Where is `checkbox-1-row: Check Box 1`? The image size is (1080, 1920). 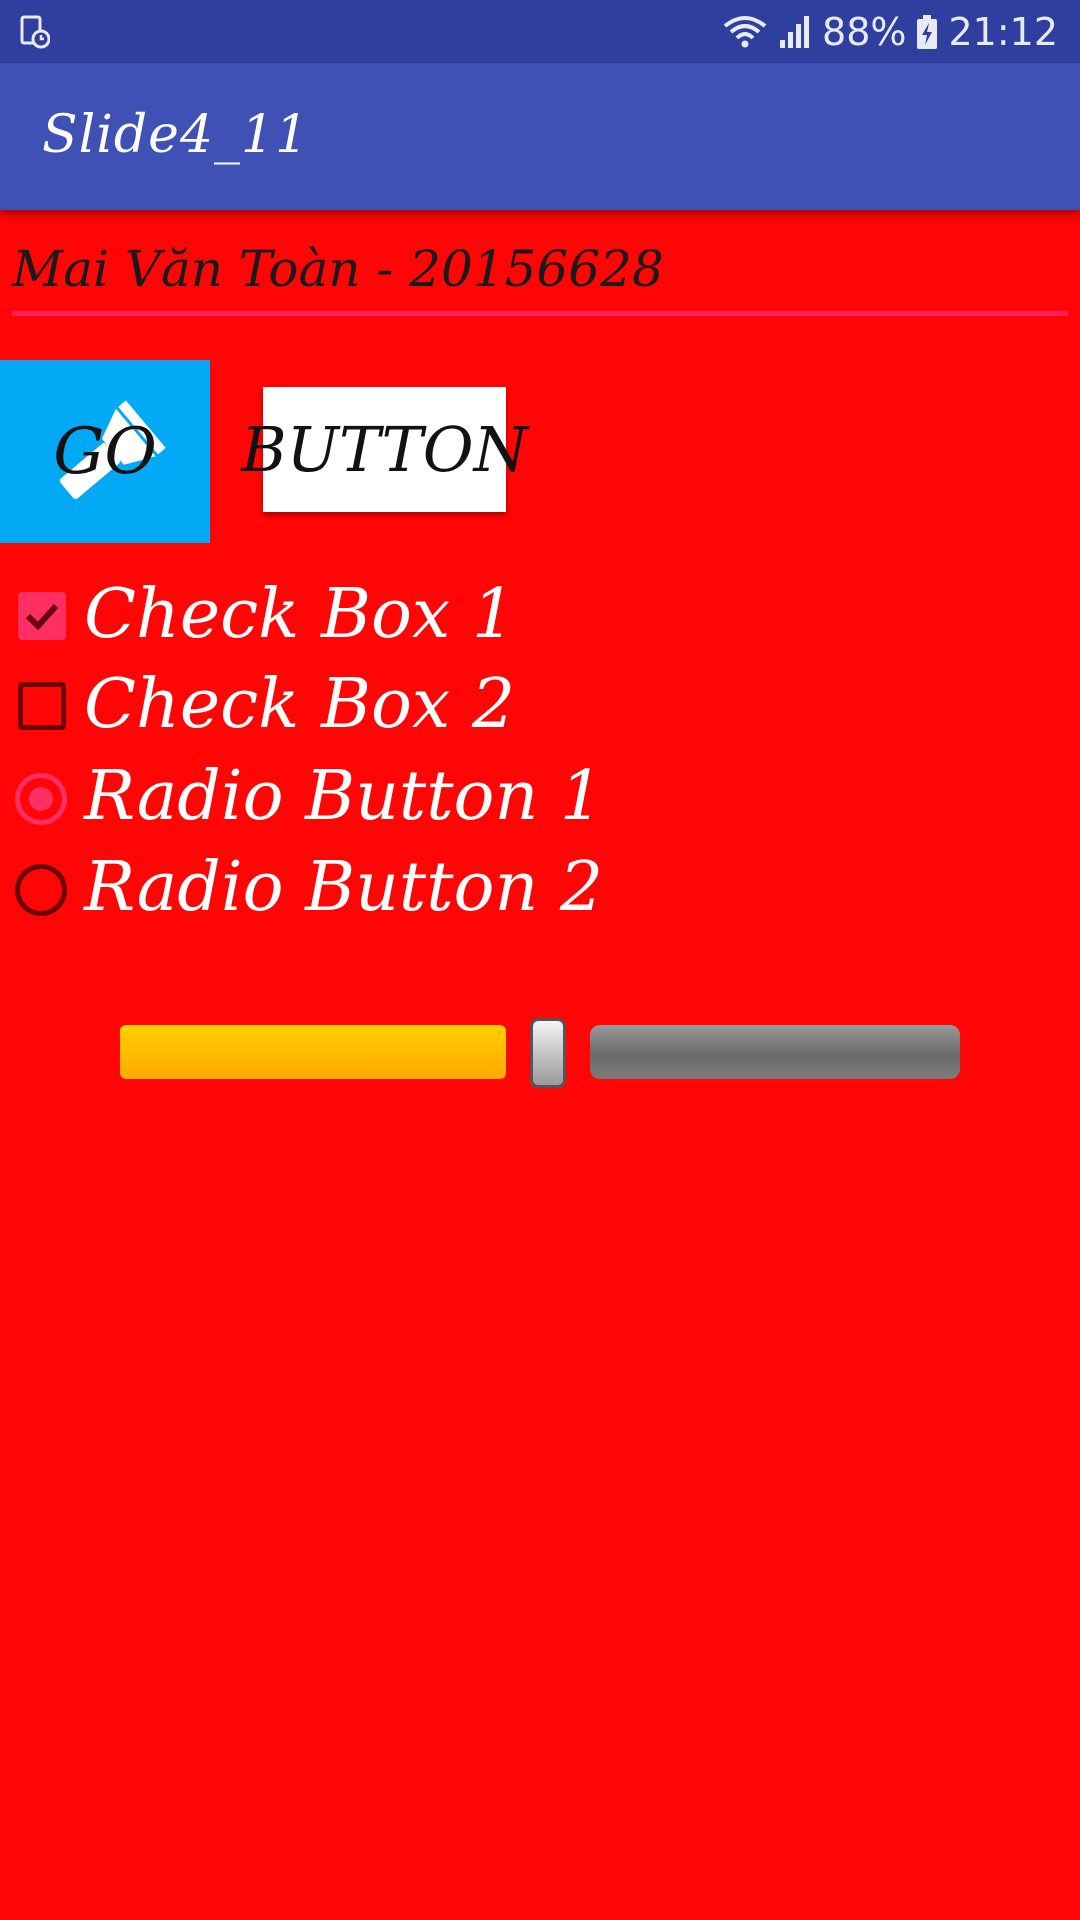 checkbox-1-row: Check Box 1 is located at coordinates (300, 615).